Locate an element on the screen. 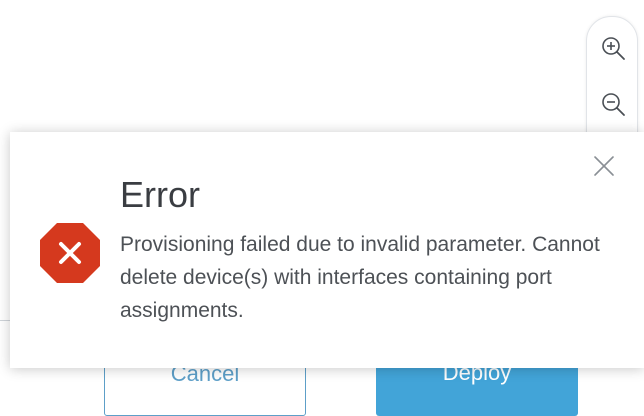  close-icon is located at coordinates (604, 166).